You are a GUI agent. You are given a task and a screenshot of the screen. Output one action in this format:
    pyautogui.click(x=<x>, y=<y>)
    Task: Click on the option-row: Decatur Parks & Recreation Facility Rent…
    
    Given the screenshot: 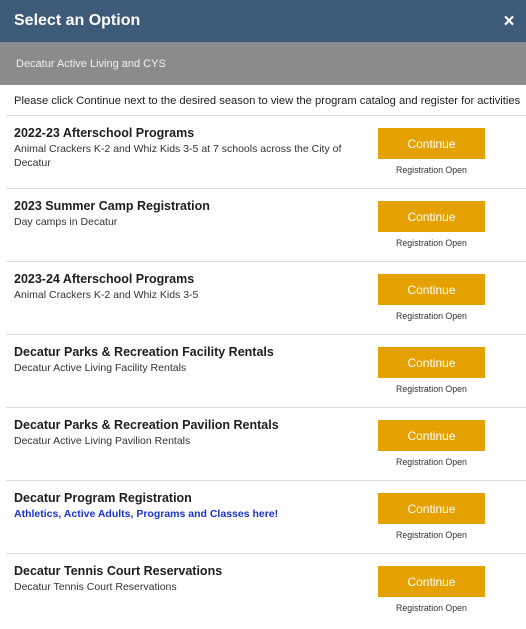 What is the action you would take?
    pyautogui.click(x=266, y=370)
    